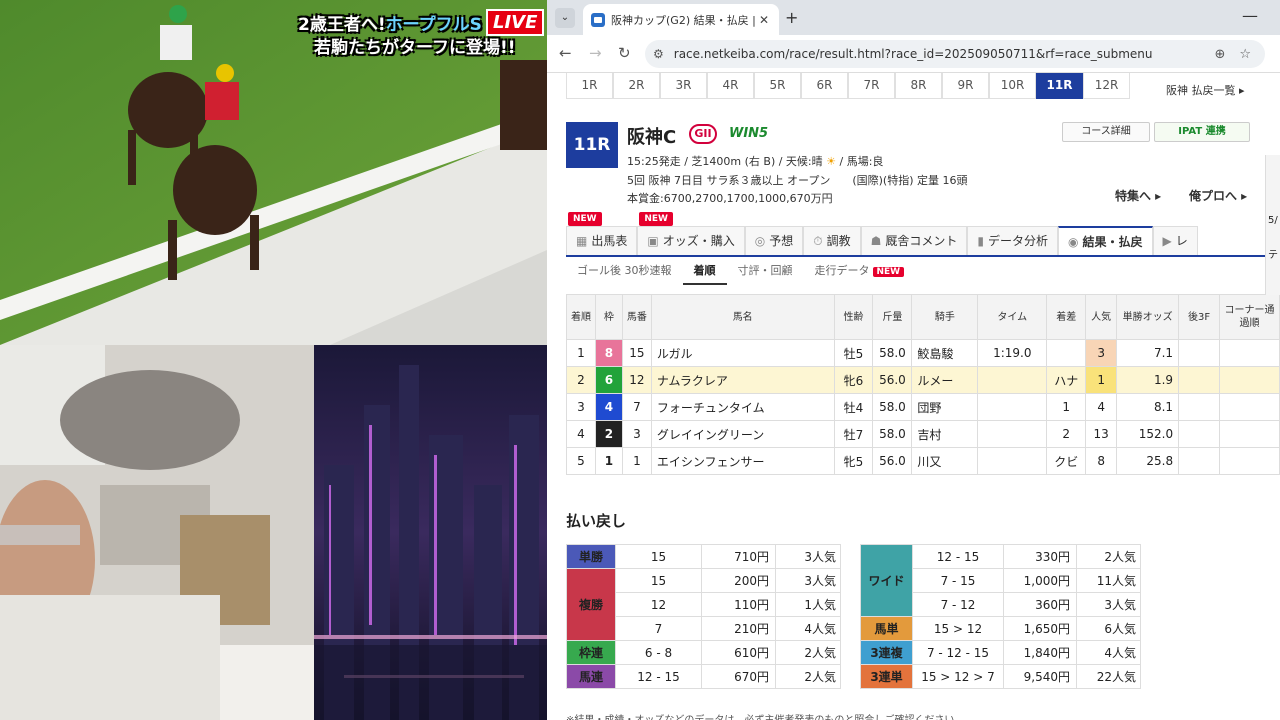 This screenshot has height=720, width=1280. I want to click on table-row: 3 4 7 フォーチュンタイム 牡4 58.0 団野 1 4 8.1, so click(923, 407).